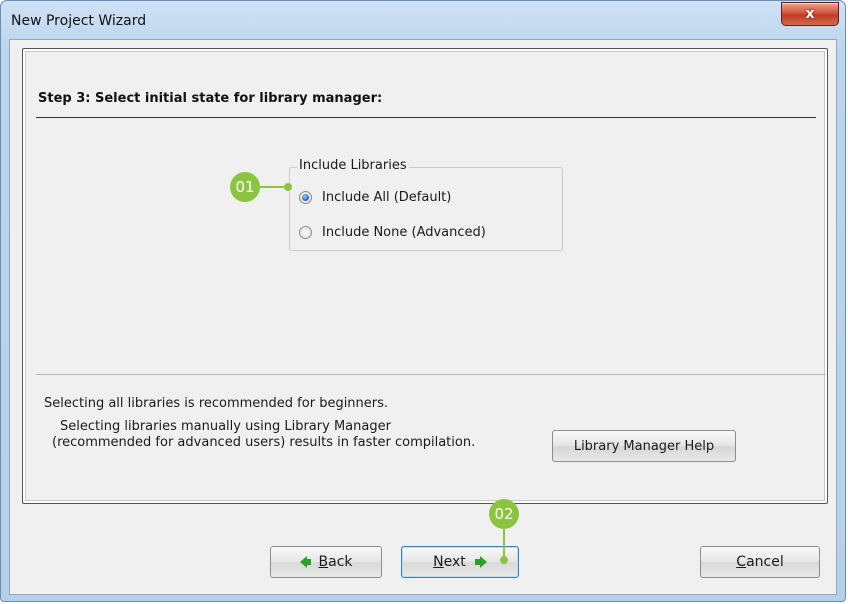 This screenshot has height=604, width=848. I want to click on back-button-label: Back, so click(335, 562).